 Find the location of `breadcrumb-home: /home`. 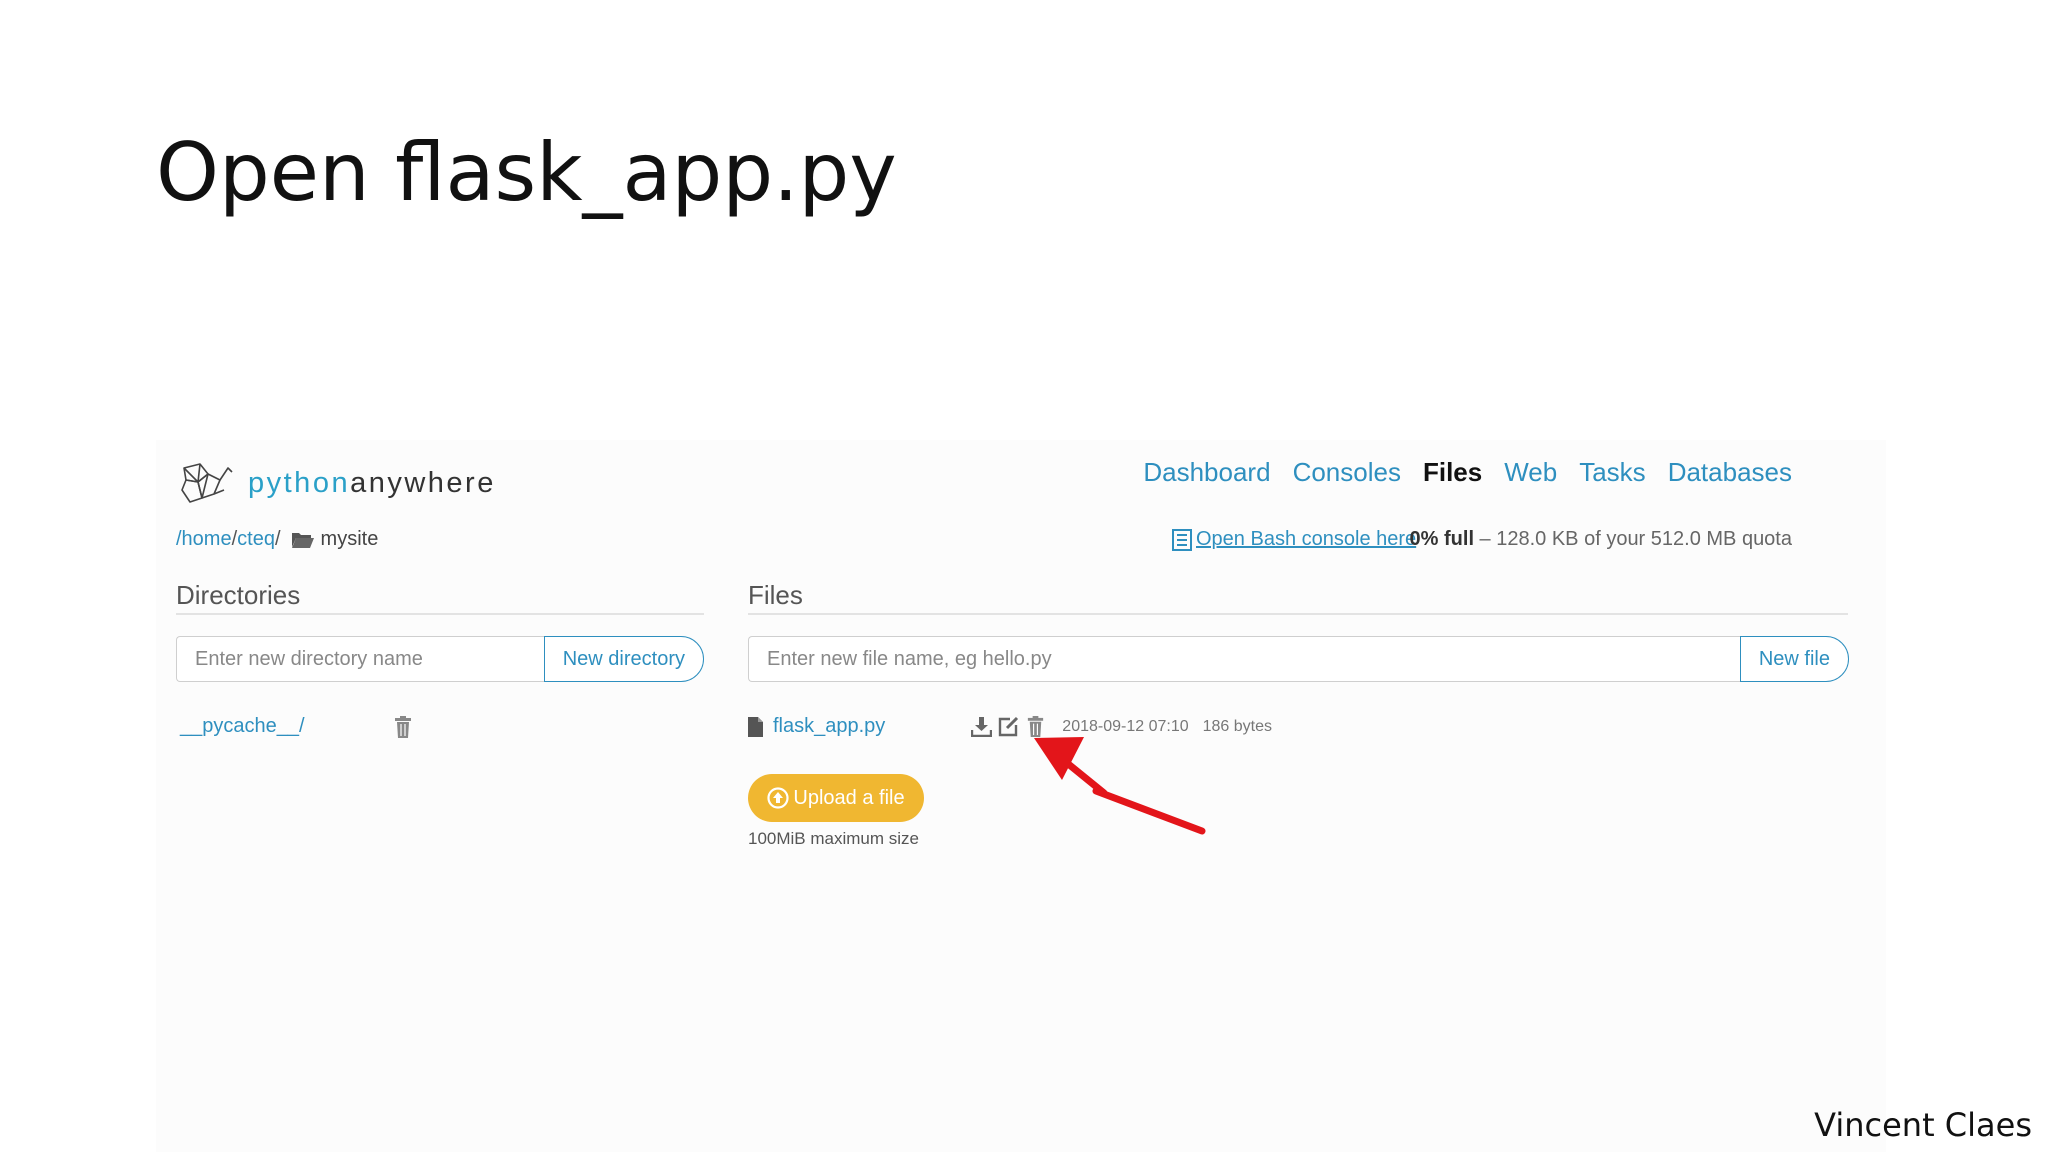

breadcrumb-home: /home is located at coordinates (204, 539).